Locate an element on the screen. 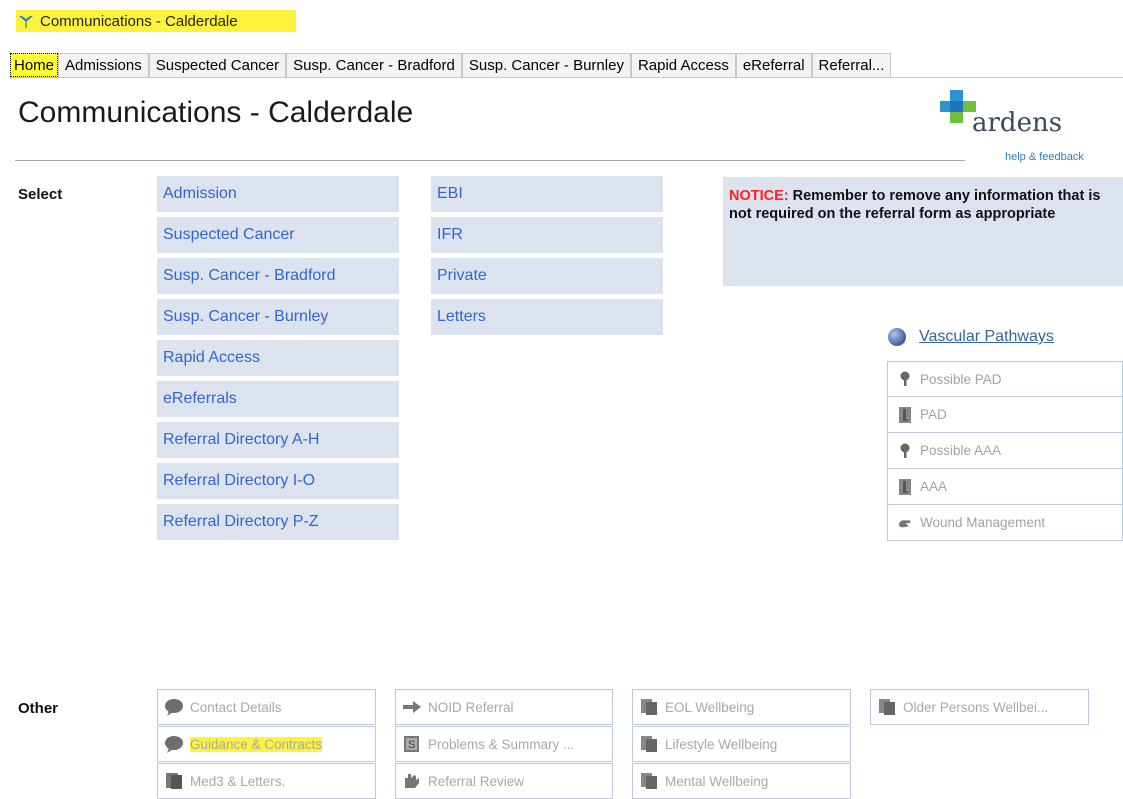  guidance-contracts-label: Guidance & Contracts is located at coordinates (256, 744).